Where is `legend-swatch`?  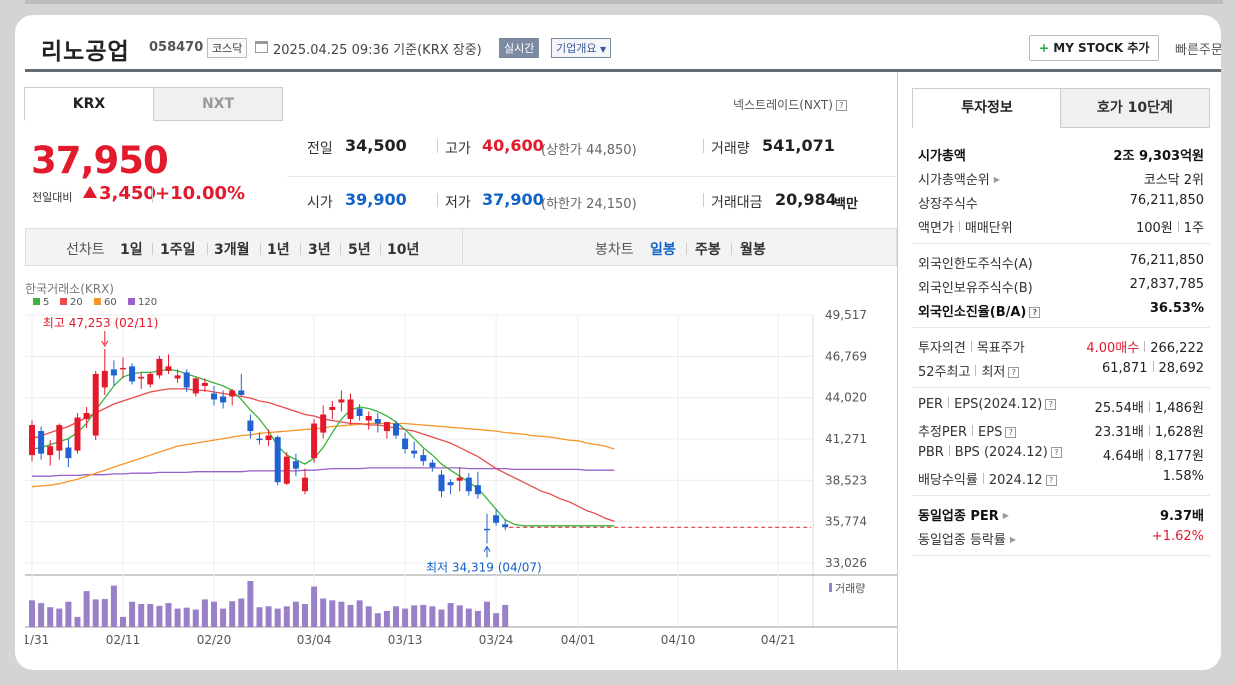
legend-swatch is located at coordinates (131, 301).